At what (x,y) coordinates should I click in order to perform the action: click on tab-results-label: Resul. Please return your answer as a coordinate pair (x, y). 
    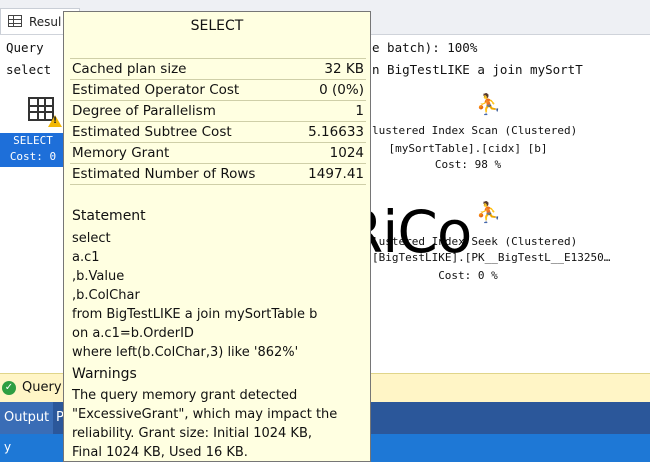
    Looking at the image, I should click on (45, 22).